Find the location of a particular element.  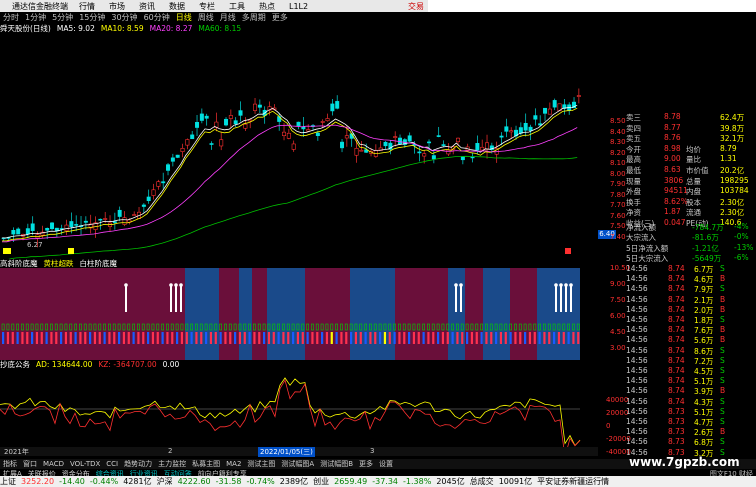

quote-value: 1.87 is located at coordinates (672, 212).